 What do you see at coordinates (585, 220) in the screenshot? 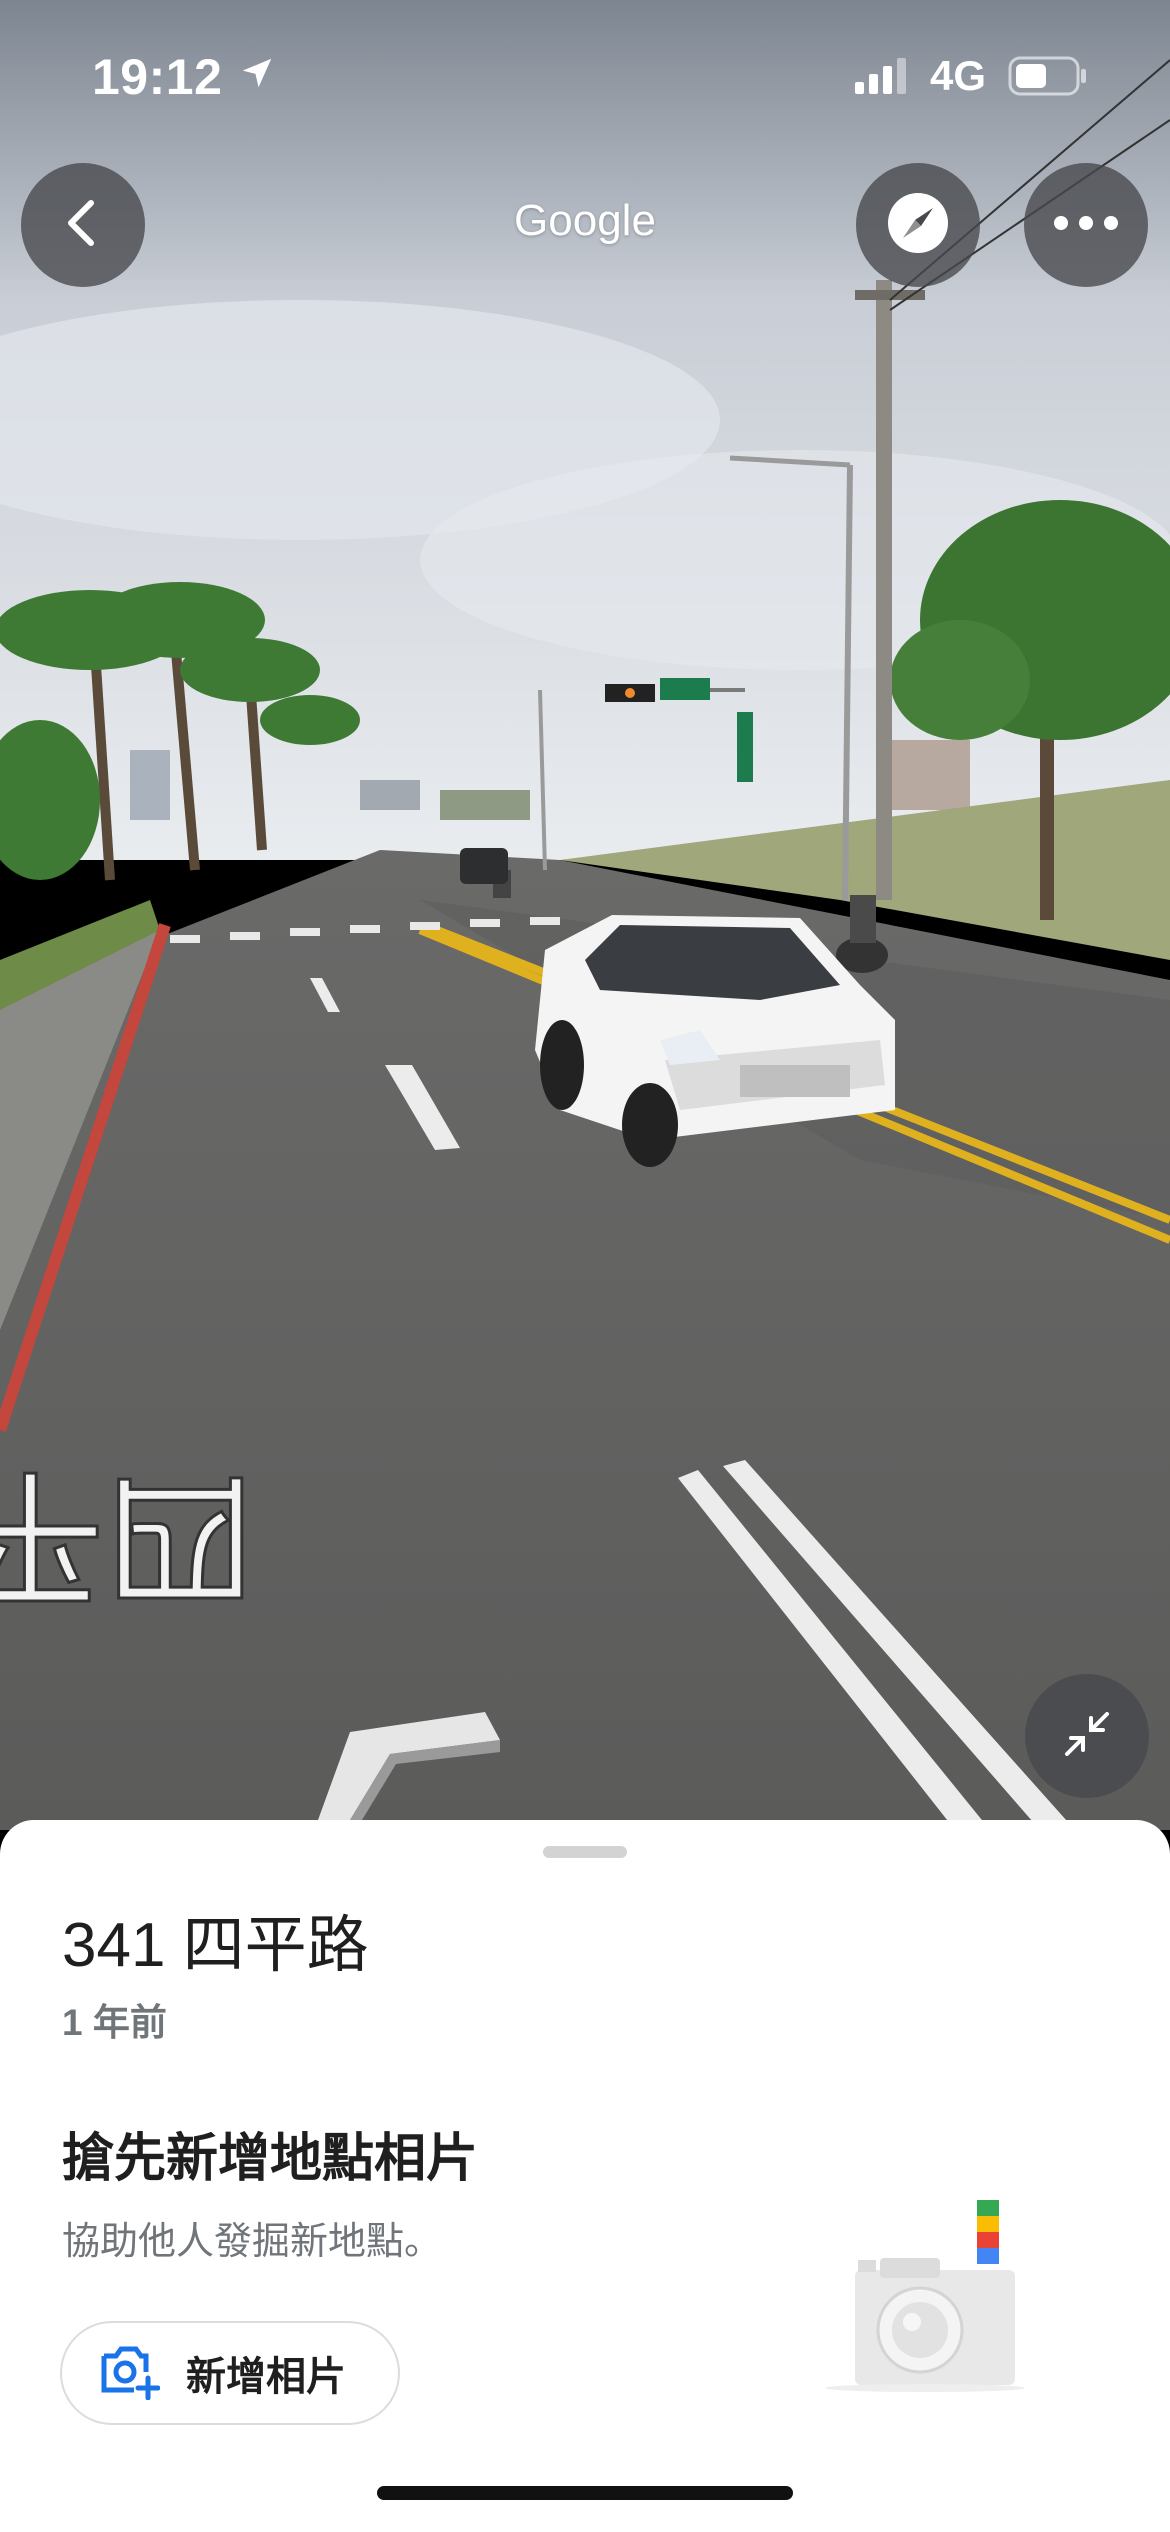
I see `header-title: Google` at bounding box center [585, 220].